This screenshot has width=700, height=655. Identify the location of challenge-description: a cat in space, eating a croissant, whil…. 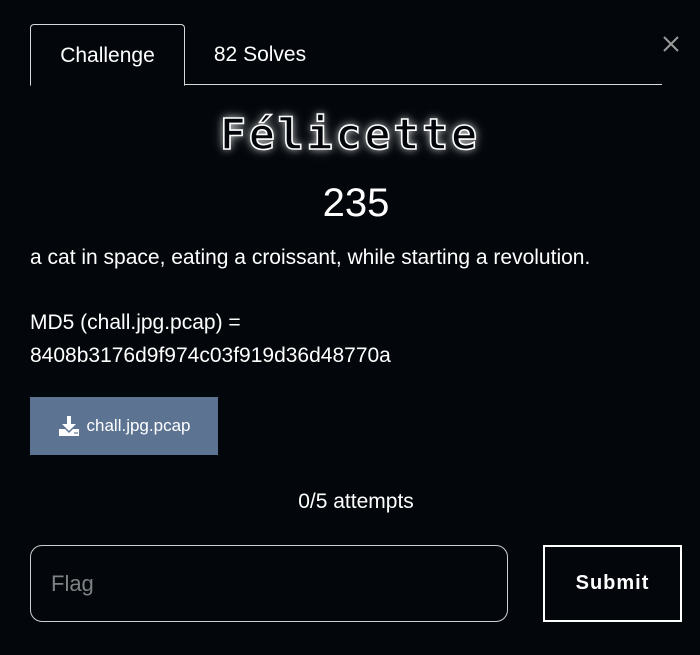
(310, 257).